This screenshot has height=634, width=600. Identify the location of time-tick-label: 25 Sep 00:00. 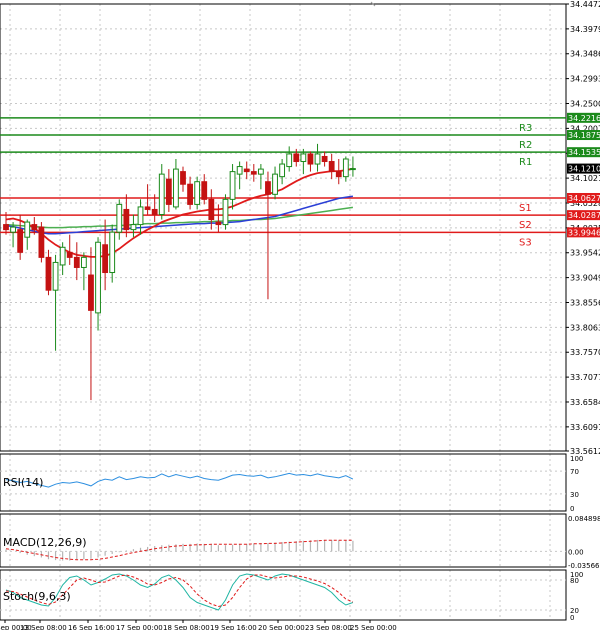
(373, 627).